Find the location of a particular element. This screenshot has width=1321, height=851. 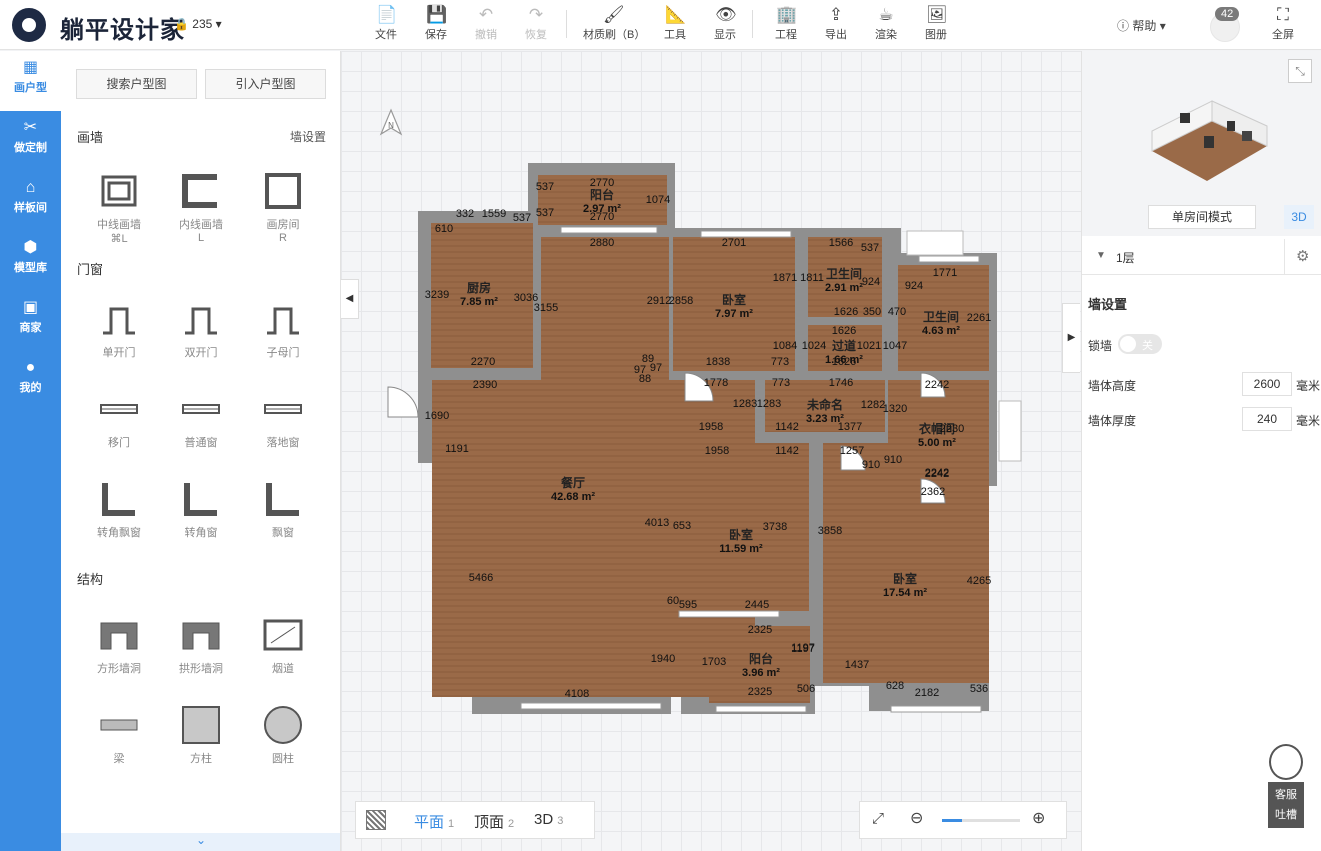

project-lock: 🔒 235 ▾ is located at coordinates (198, 24).